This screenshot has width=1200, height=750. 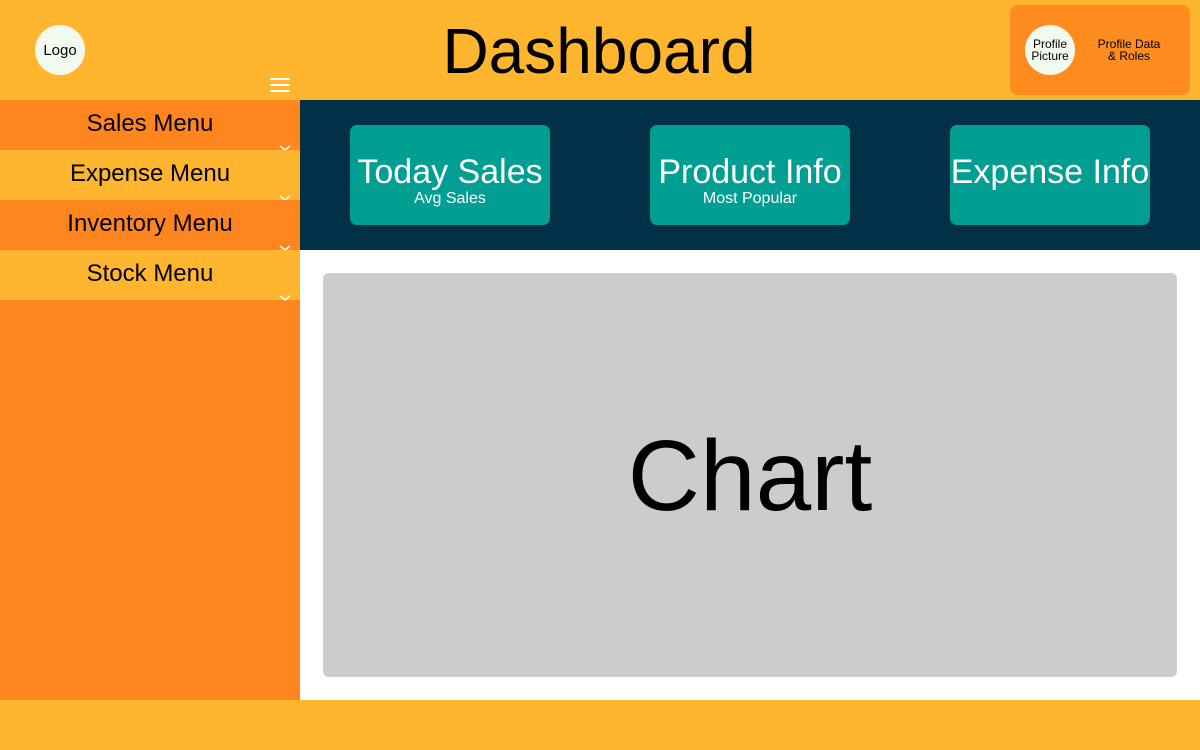 I want to click on sidebar-item-stock: Stock Menu, so click(x=150, y=276).